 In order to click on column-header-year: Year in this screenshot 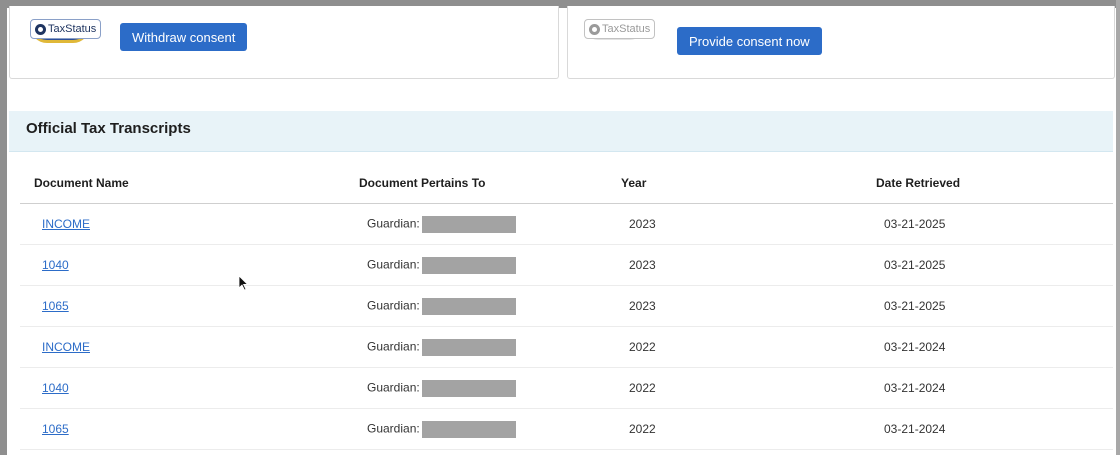, I will do `click(734, 183)`.